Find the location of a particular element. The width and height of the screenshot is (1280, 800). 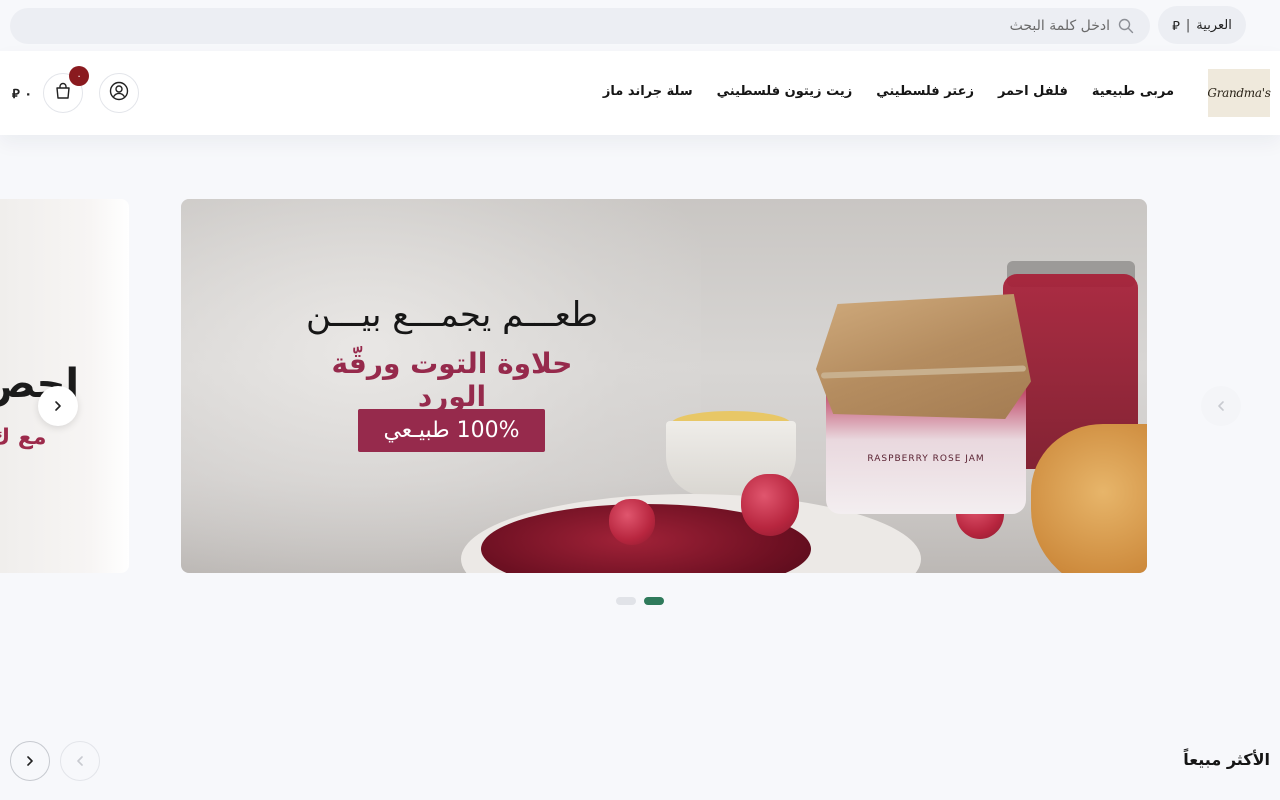

language-switcher: العربية | ⃁ is located at coordinates (1202, 25).